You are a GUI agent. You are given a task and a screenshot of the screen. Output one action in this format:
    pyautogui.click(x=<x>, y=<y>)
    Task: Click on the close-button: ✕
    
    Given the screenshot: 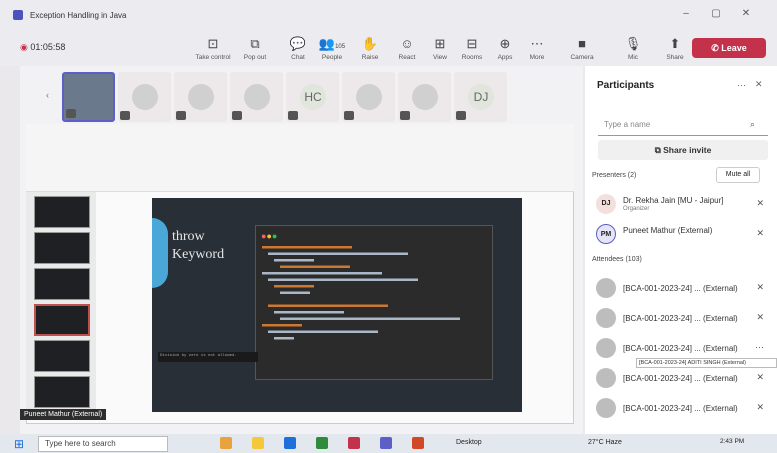 What is the action you would take?
    pyautogui.click(x=746, y=15)
    